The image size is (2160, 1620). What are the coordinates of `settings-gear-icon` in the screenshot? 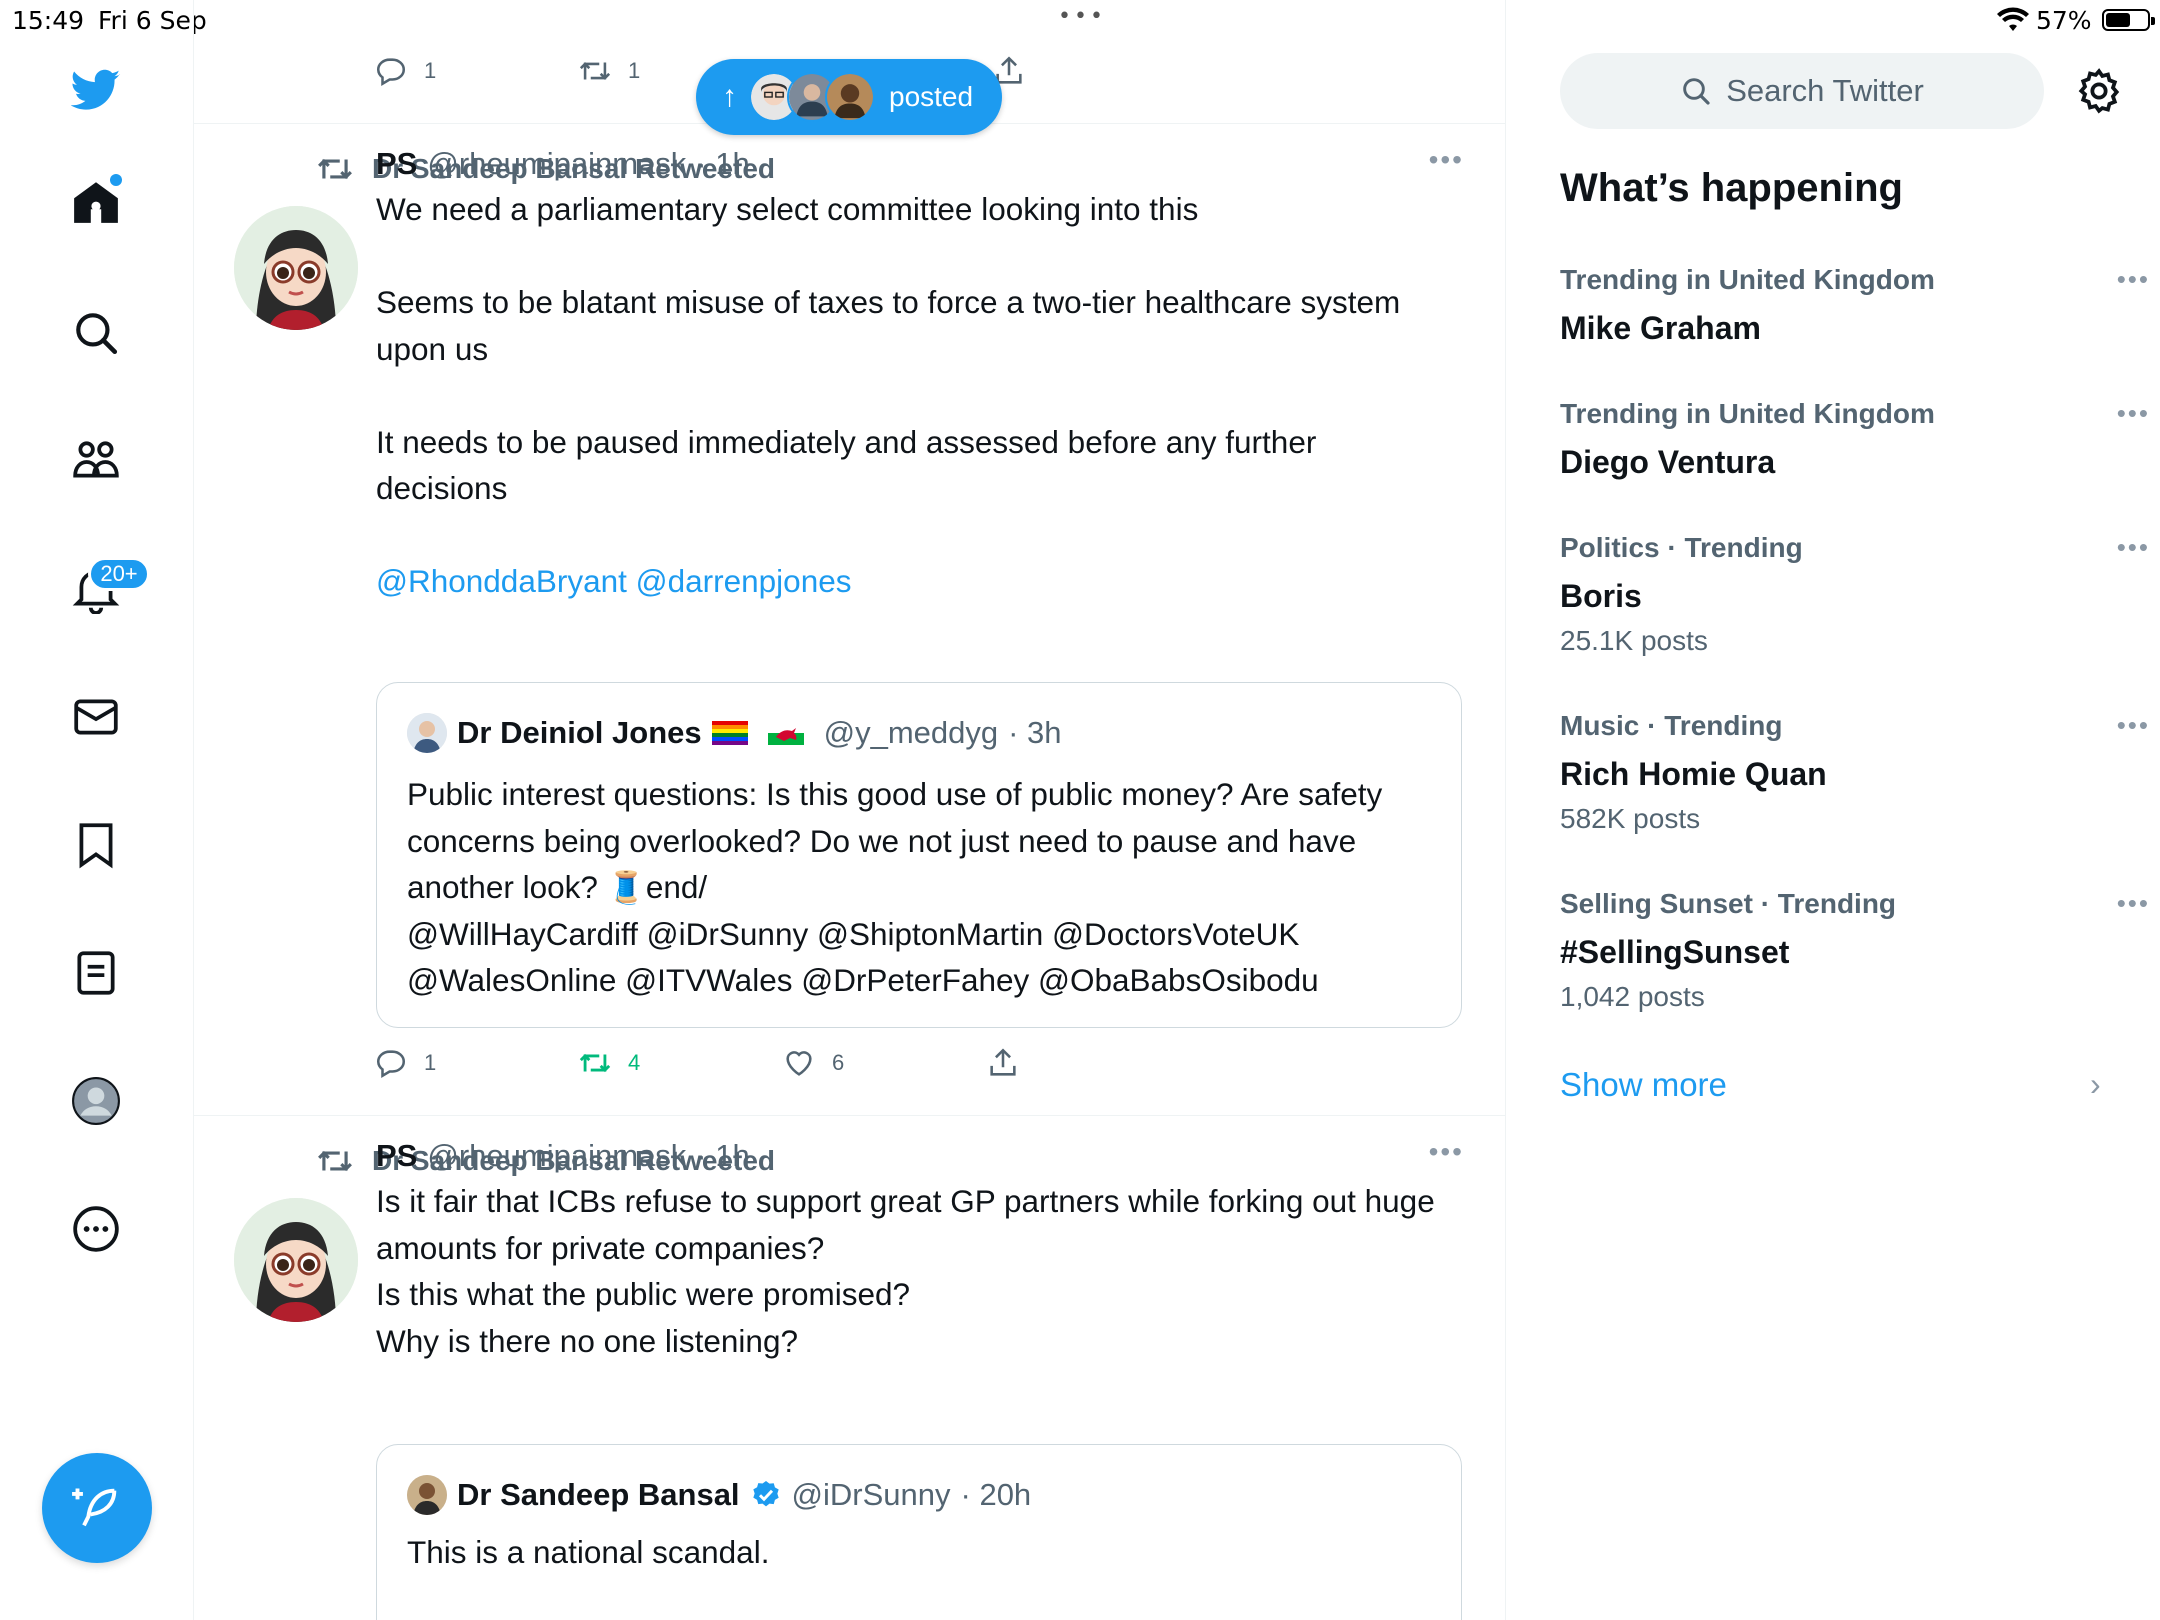 It's located at (2099, 91).